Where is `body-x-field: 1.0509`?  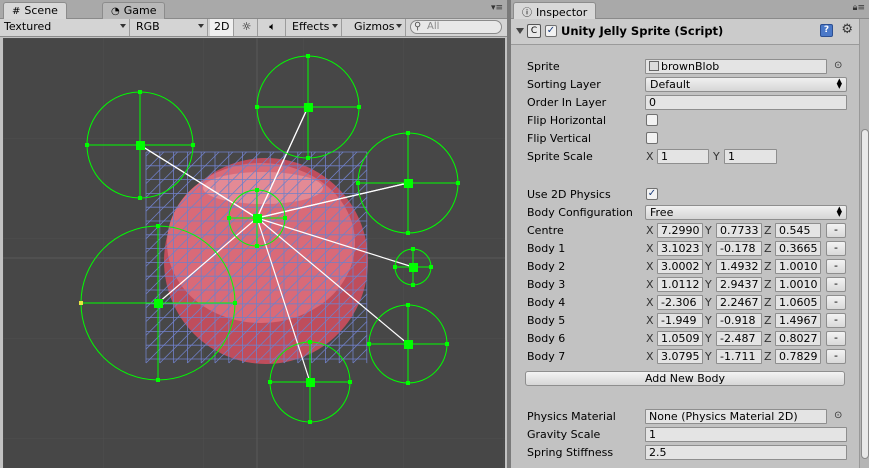 body-x-field: 1.0509 is located at coordinates (680, 338).